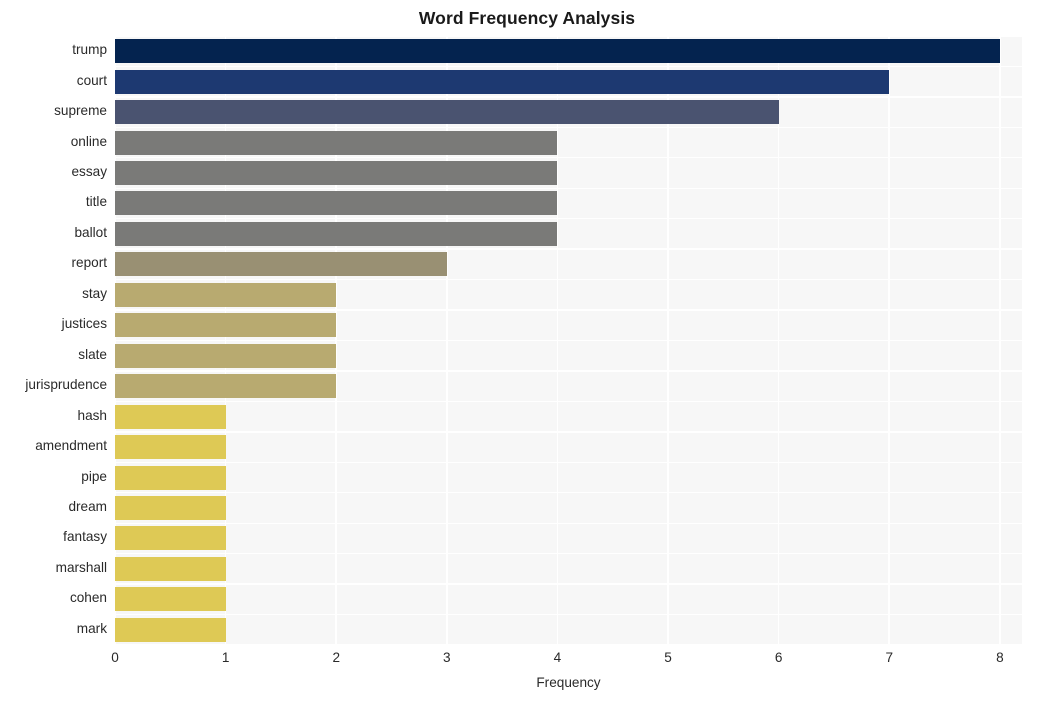 This screenshot has height=701, width=1054. What do you see at coordinates (92, 354) in the screenshot?
I see `y-tick-label: slate` at bounding box center [92, 354].